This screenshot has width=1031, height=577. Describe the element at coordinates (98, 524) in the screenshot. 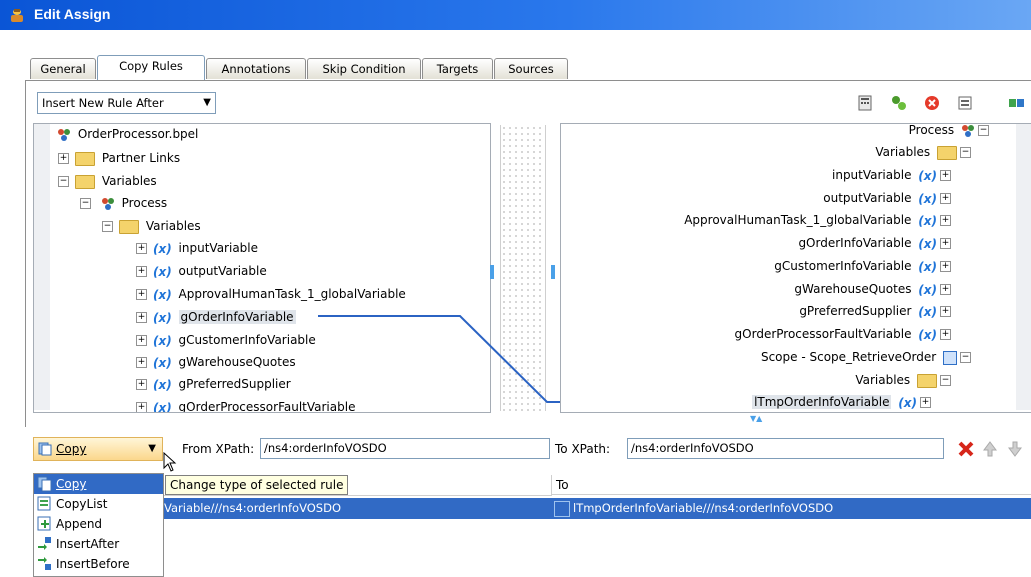

I see `menu-item-append: Append` at that location.